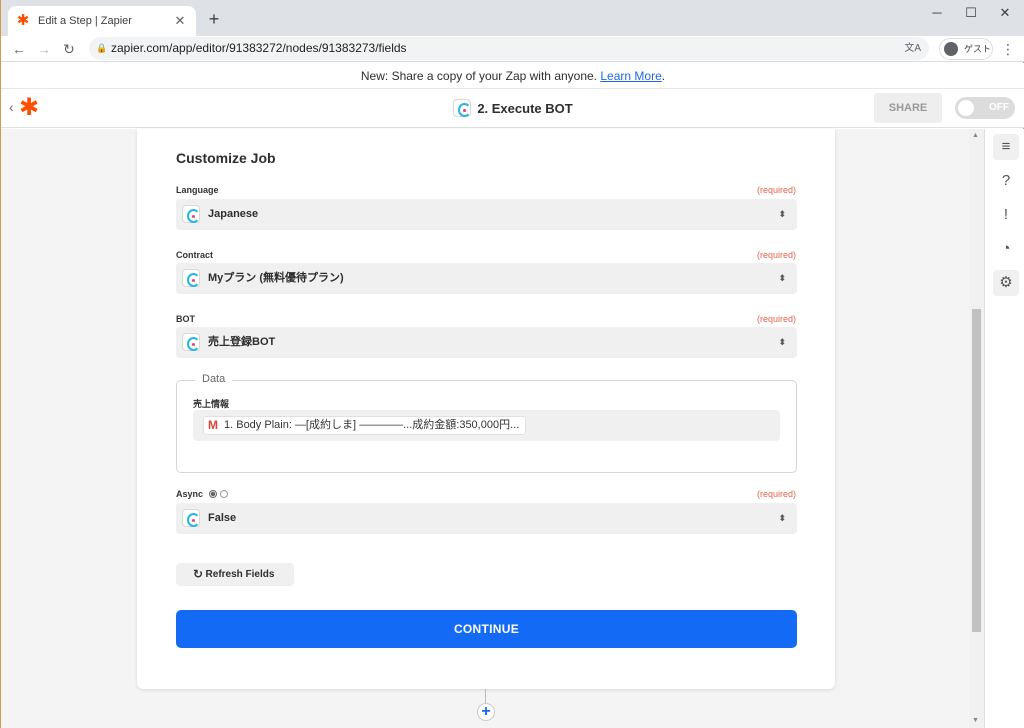 This screenshot has height=728, width=1024. What do you see at coordinates (1006, 215) in the screenshot?
I see `alert-icon: !` at bounding box center [1006, 215].